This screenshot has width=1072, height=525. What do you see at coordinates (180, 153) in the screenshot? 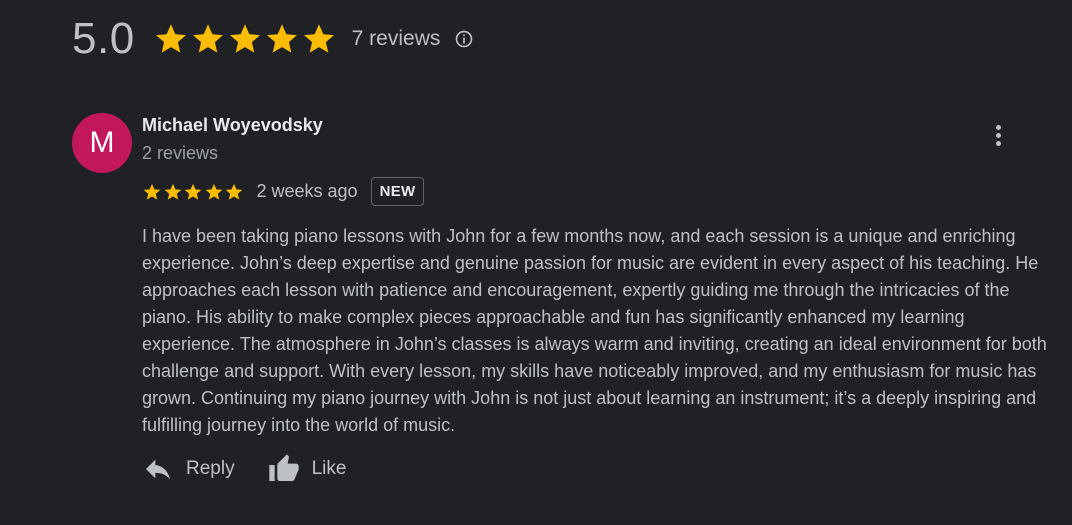
I see `reviewer-review-count: 2 reviews` at bounding box center [180, 153].